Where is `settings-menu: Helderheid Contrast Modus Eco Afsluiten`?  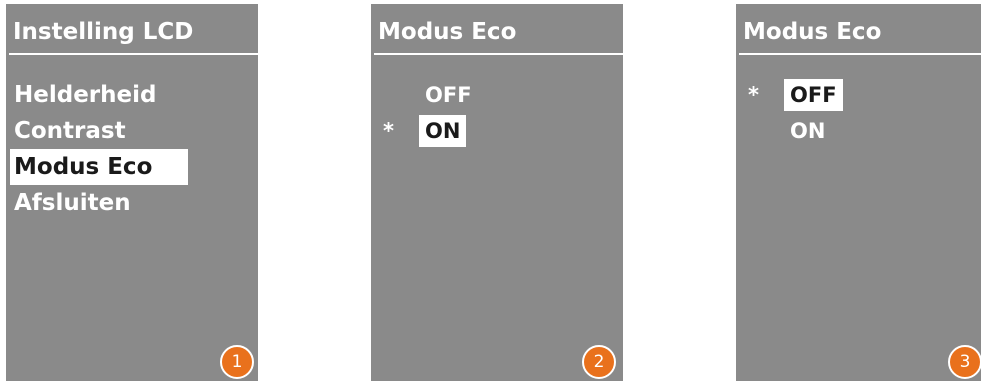
settings-menu: Helderheid Contrast Modus Eco Afsluiten is located at coordinates (99, 149).